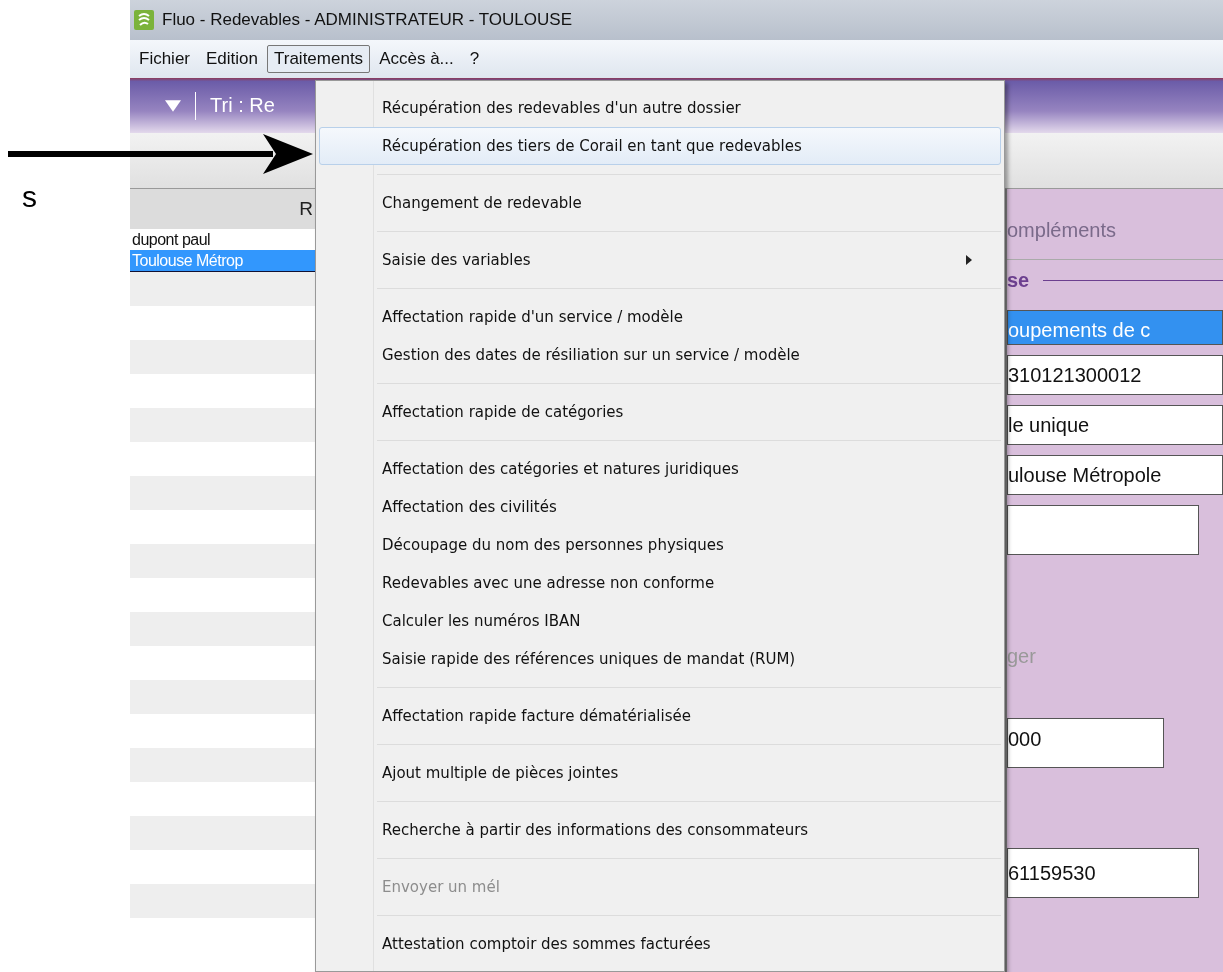  I want to click on menu-item: Calculer les numéros IBAN, so click(660, 621).